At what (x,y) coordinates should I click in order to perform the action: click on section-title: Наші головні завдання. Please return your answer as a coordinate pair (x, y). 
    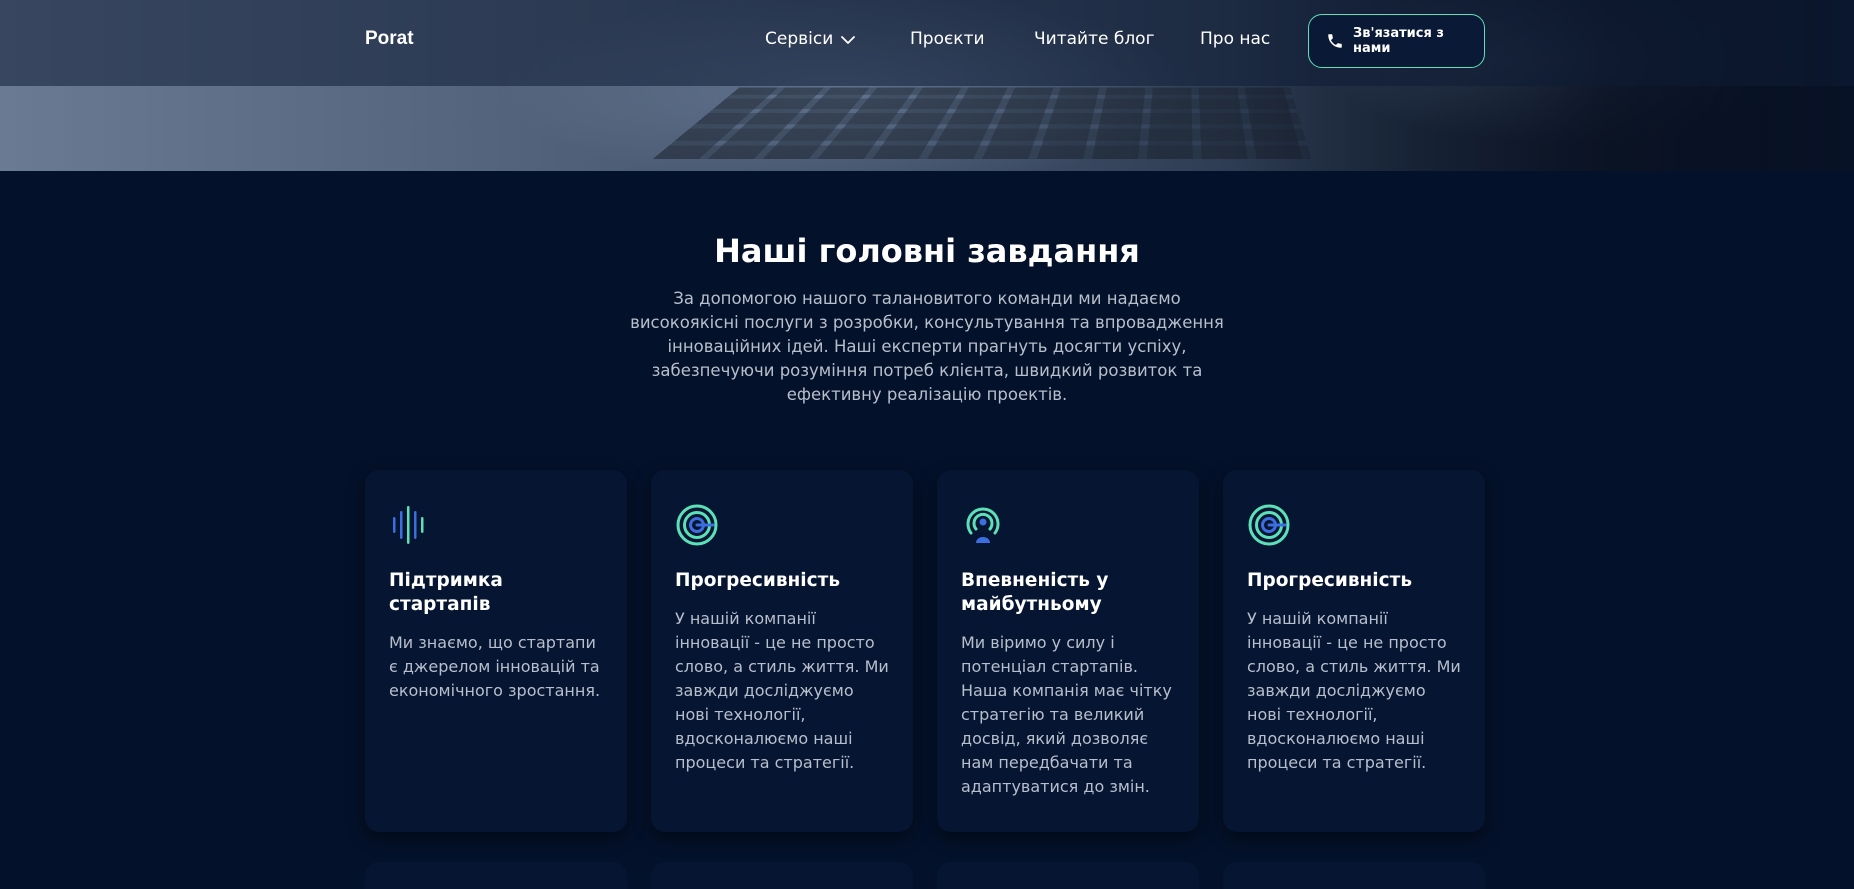
    Looking at the image, I should click on (927, 251).